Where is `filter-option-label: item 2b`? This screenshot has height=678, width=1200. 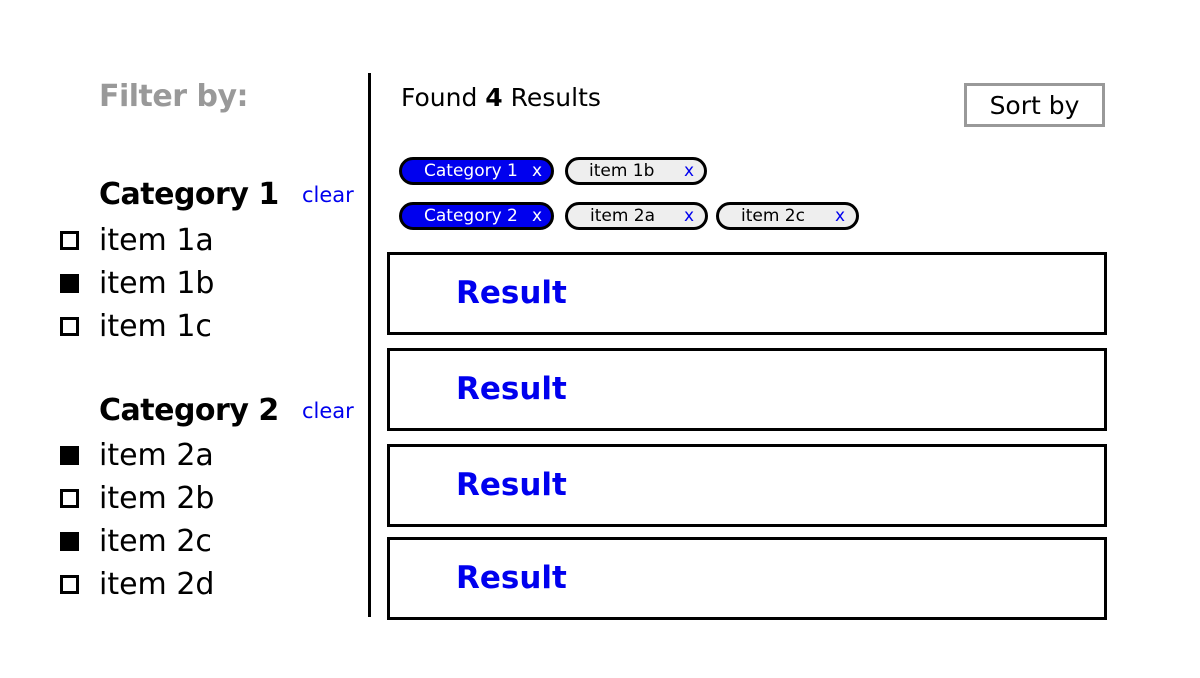
filter-option-label: item 2b is located at coordinates (157, 498).